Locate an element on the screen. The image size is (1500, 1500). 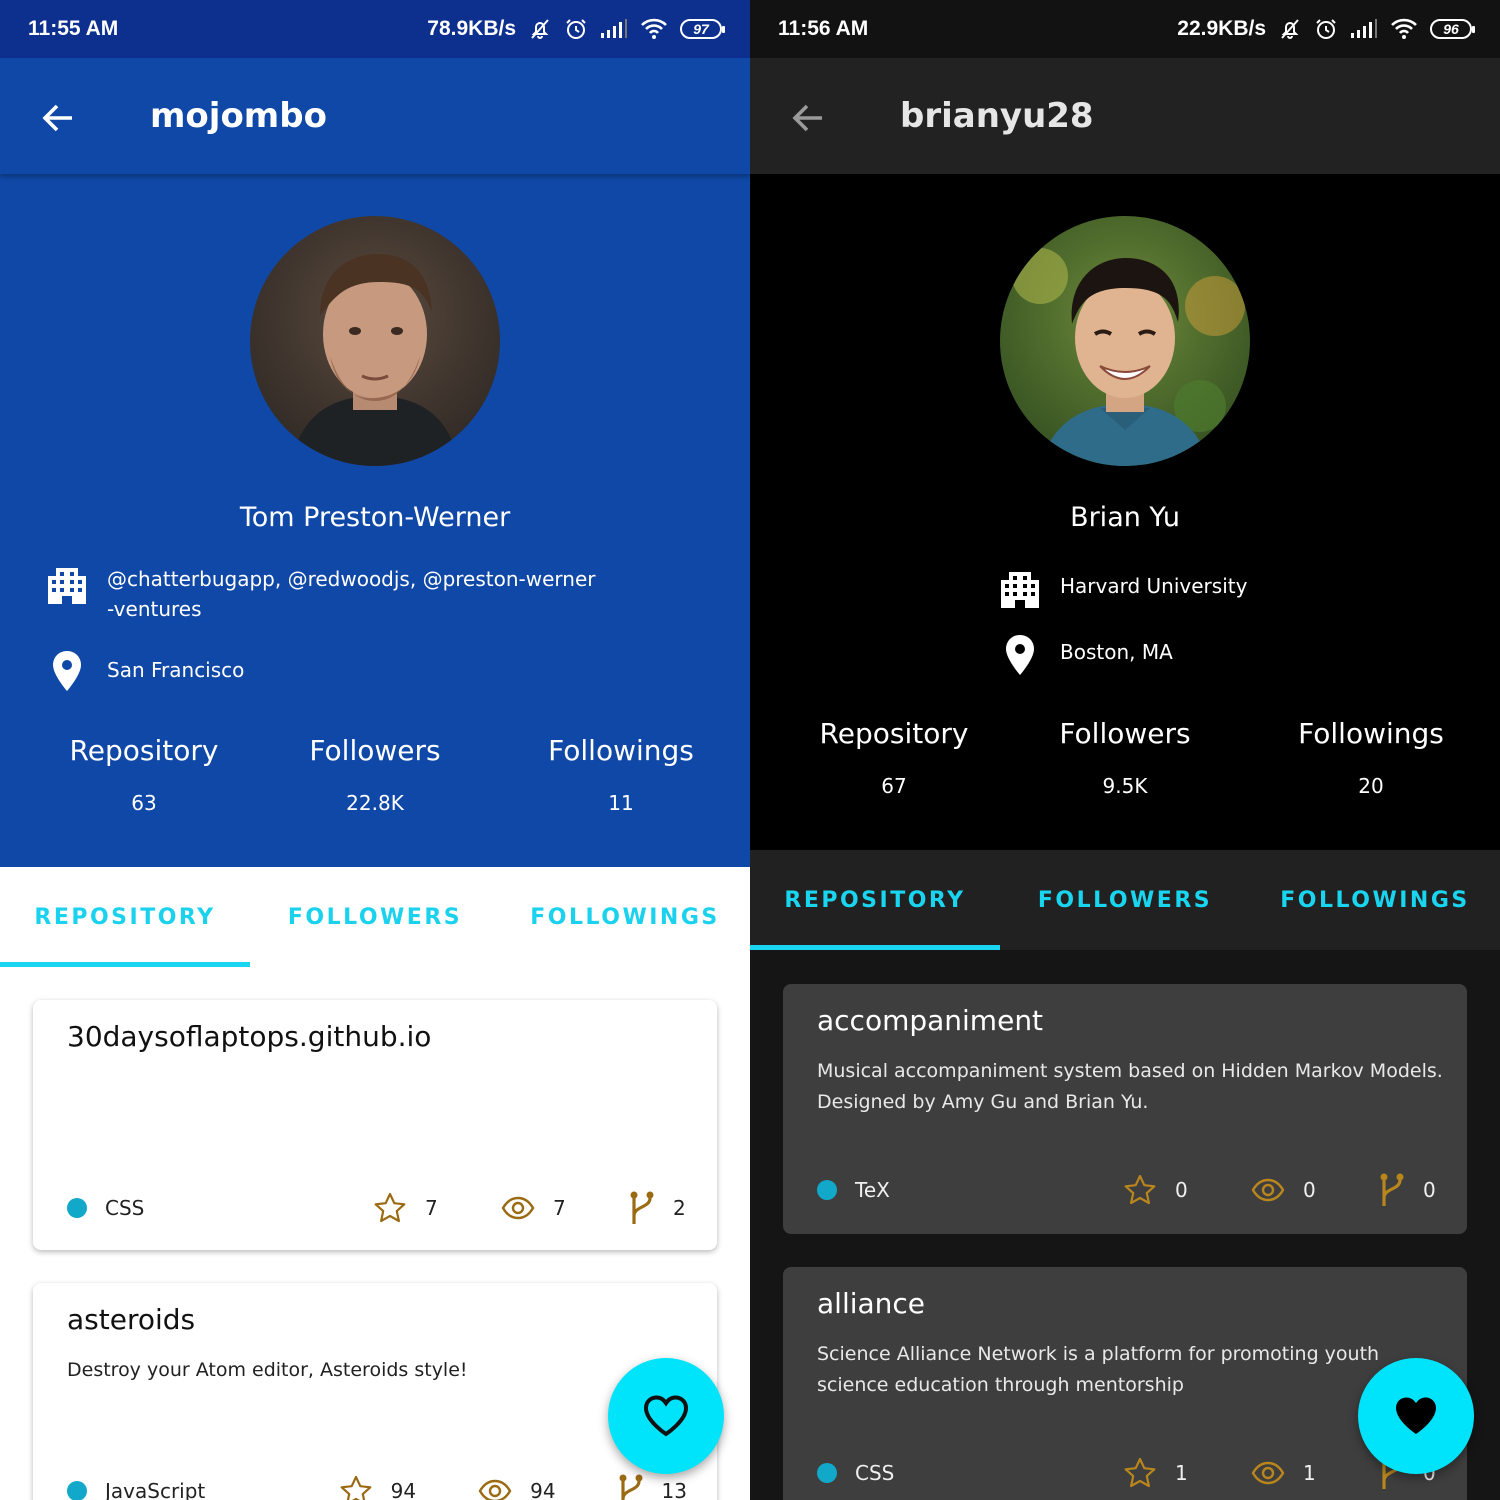
display-name: Tom Preston-Werner is located at coordinates (375, 517).